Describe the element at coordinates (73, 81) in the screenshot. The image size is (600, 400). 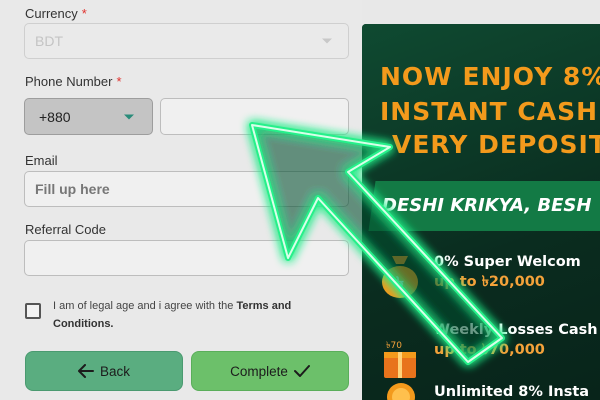
I see `phone-label: Phone Number *` at that location.